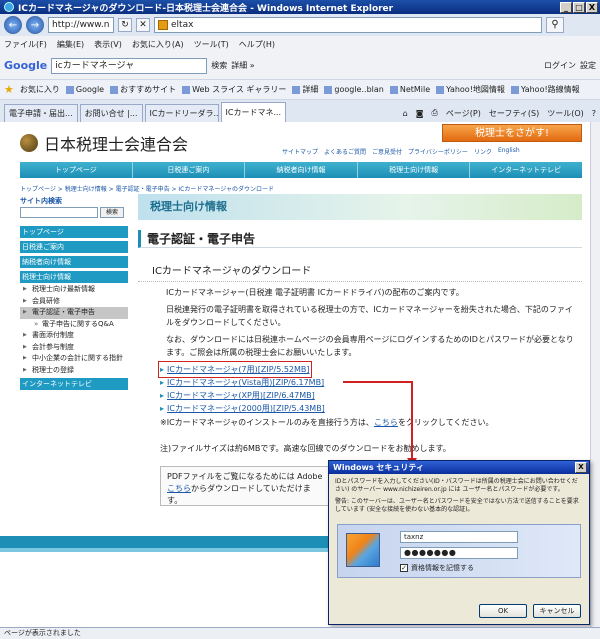 The width and height of the screenshot is (600, 639). Describe the element at coordinates (545, 89) in the screenshot. I see `fav-item: Yahoo!路線情報` at that location.